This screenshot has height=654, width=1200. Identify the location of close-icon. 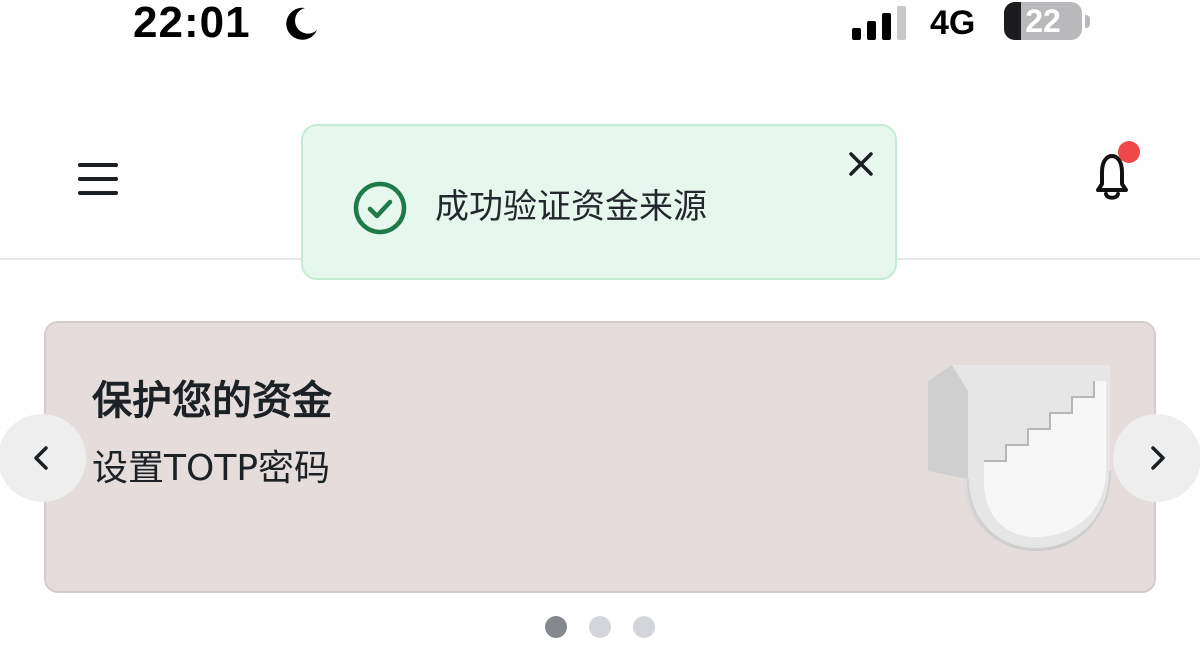
(861, 164).